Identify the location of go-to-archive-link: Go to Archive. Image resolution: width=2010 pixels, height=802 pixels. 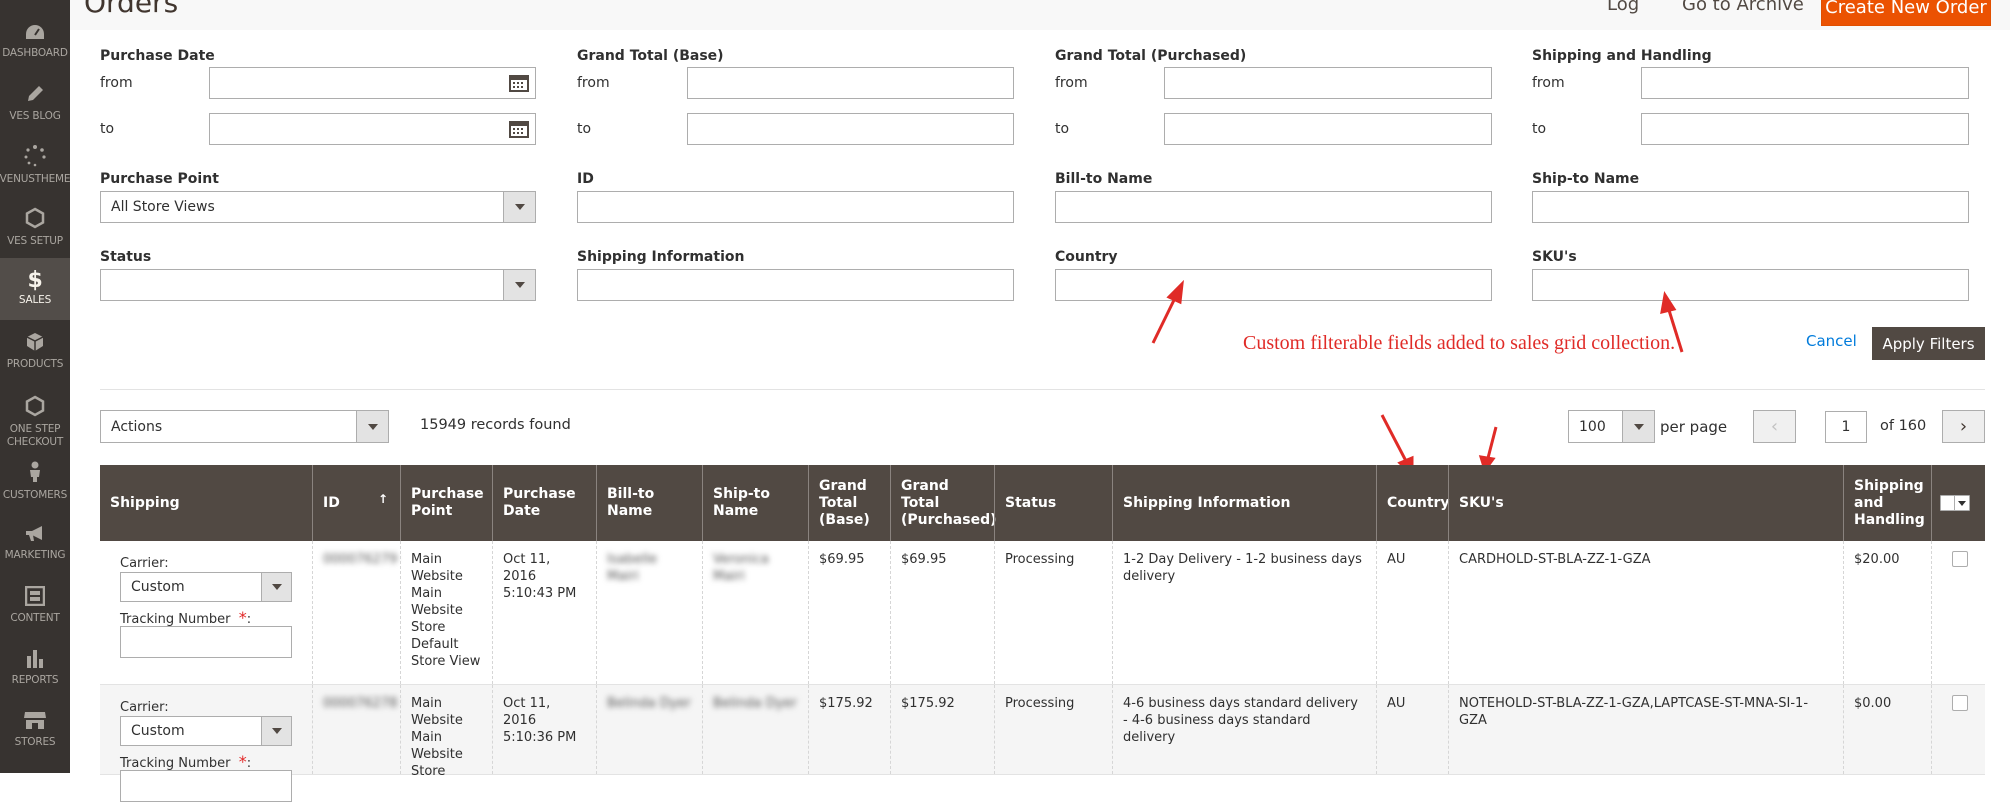
(1743, 7).